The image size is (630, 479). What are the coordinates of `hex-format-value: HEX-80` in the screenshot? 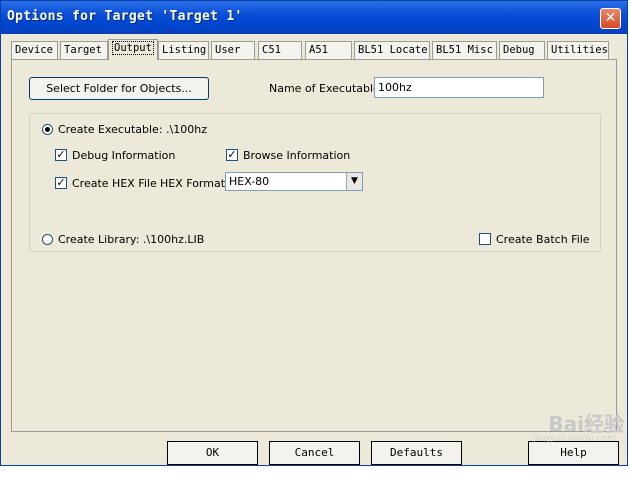 It's located at (249, 181).